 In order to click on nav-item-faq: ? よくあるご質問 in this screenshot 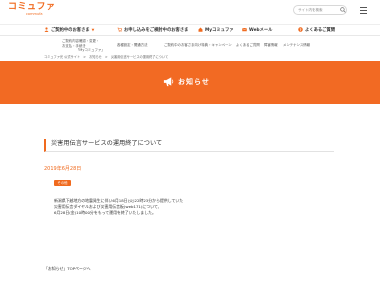, I will do `click(316, 30)`.